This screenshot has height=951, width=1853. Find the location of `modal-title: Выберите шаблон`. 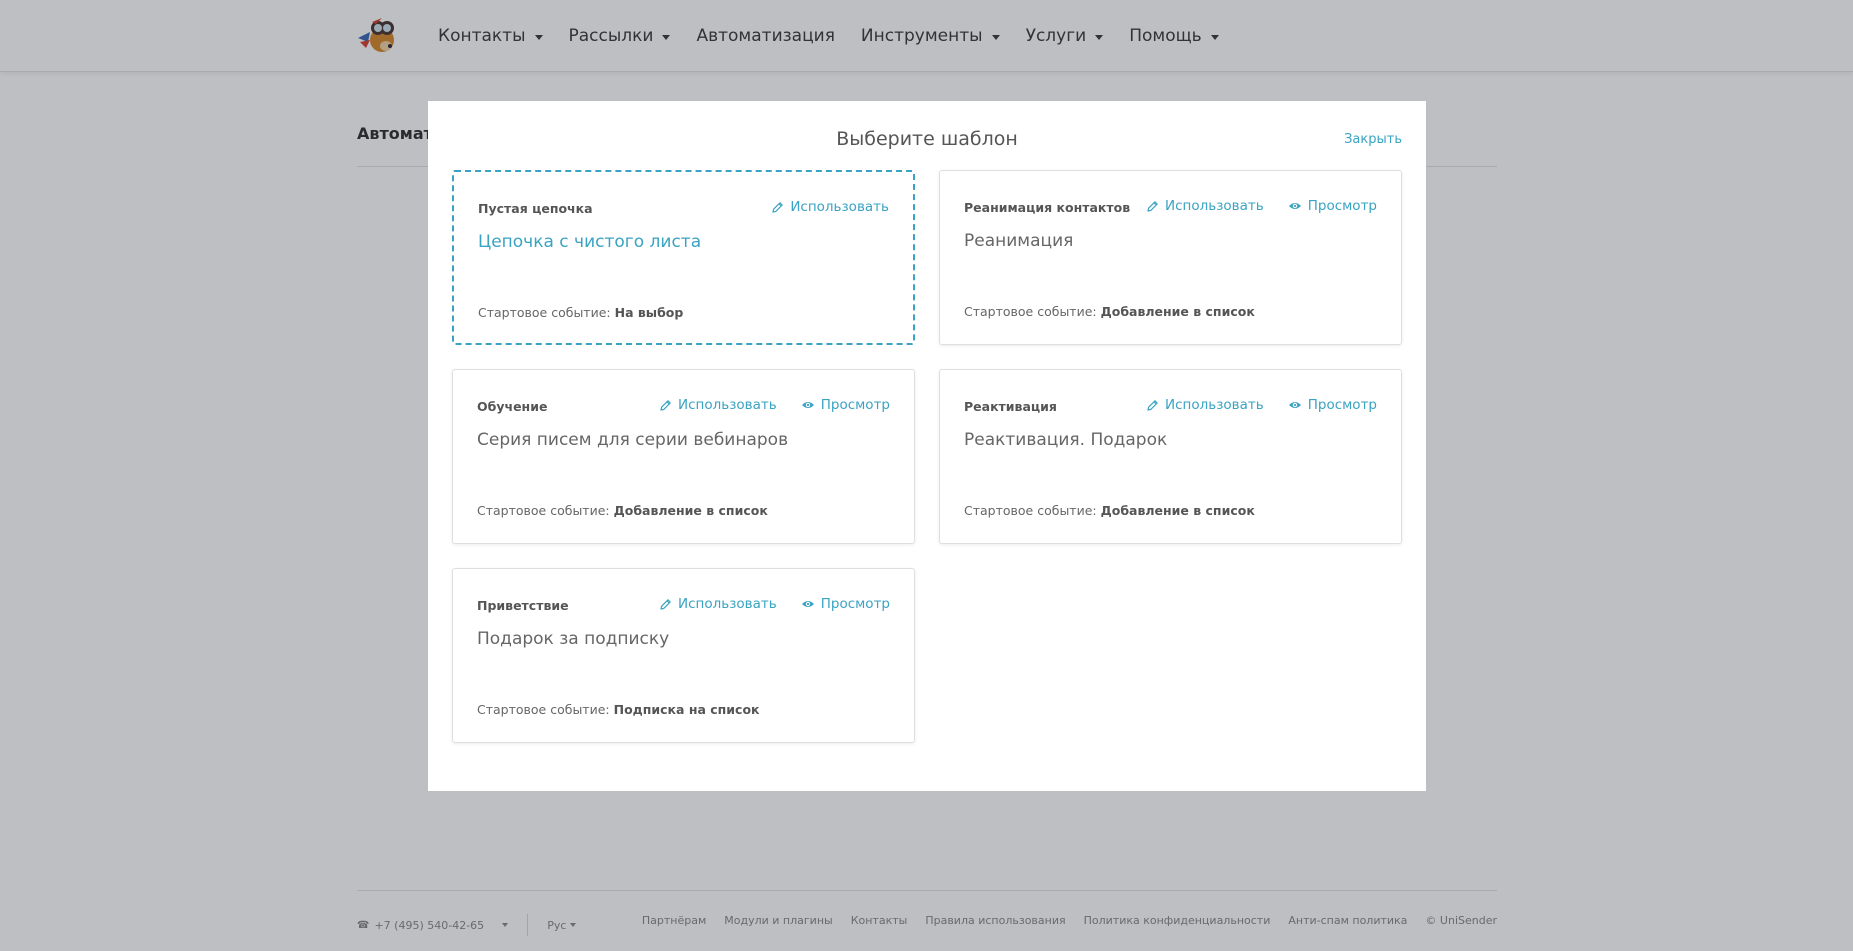

modal-title: Выберите шаблон is located at coordinates (927, 139).